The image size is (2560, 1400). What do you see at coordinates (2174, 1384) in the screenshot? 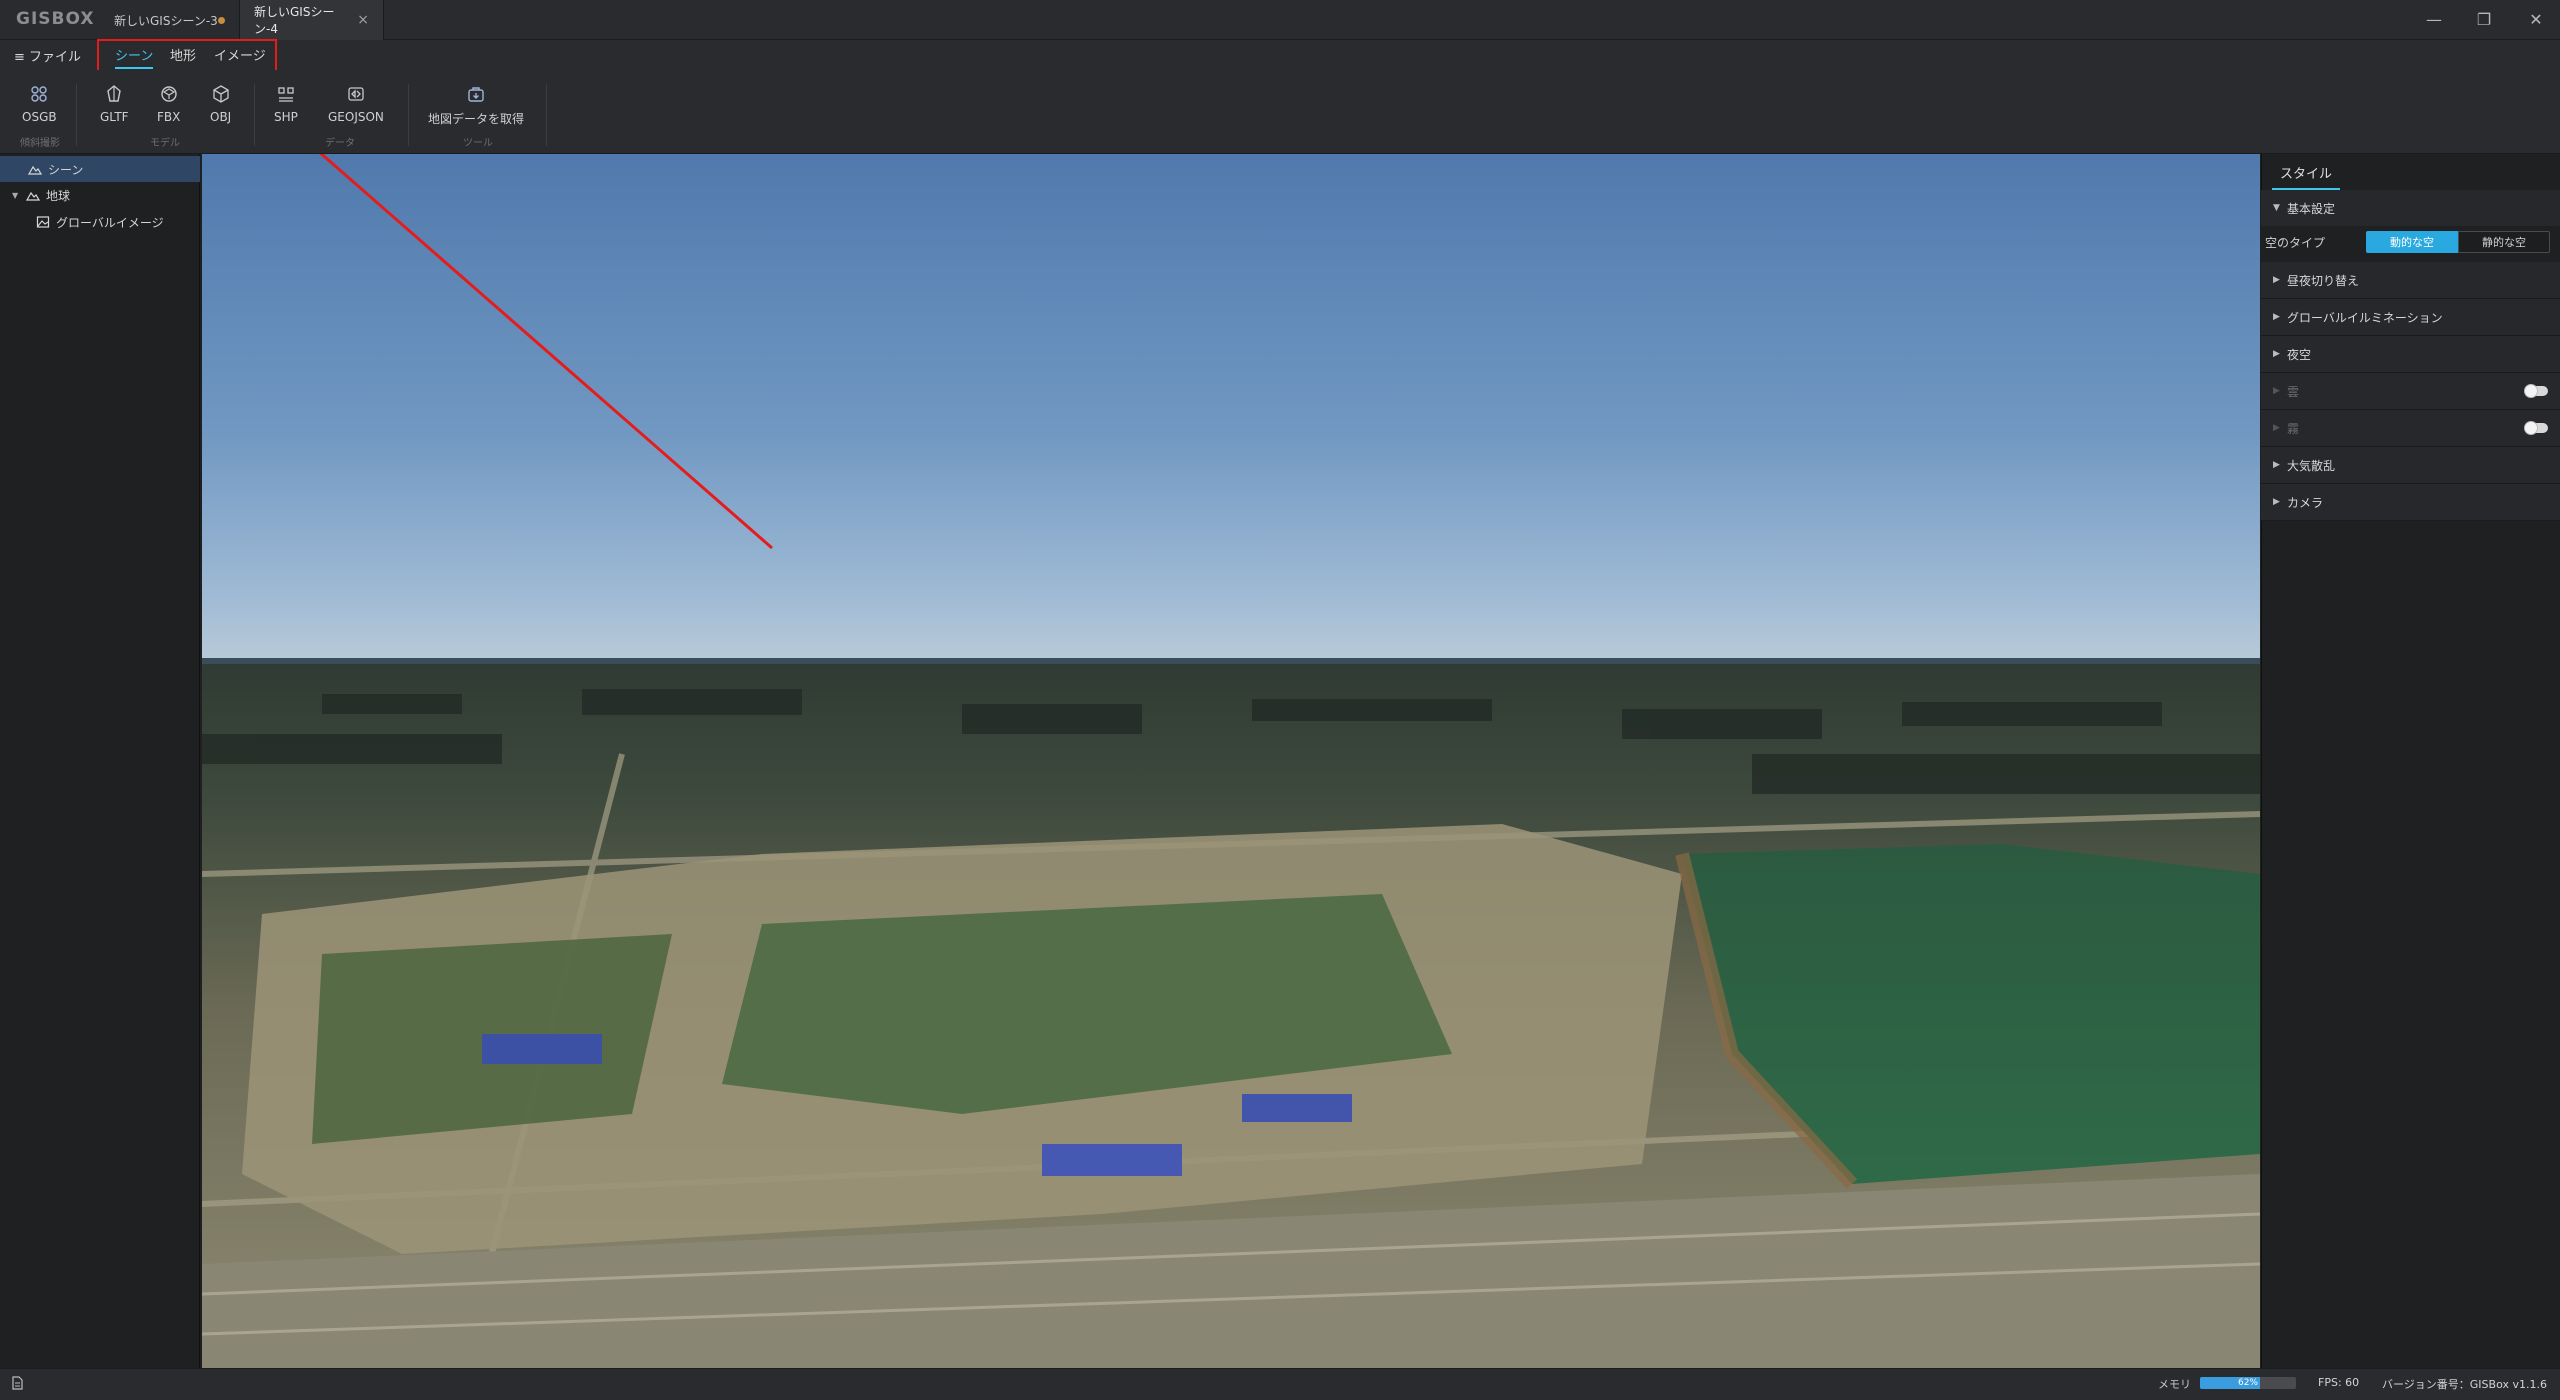
I see `memory-label: メモリ` at bounding box center [2174, 1384].